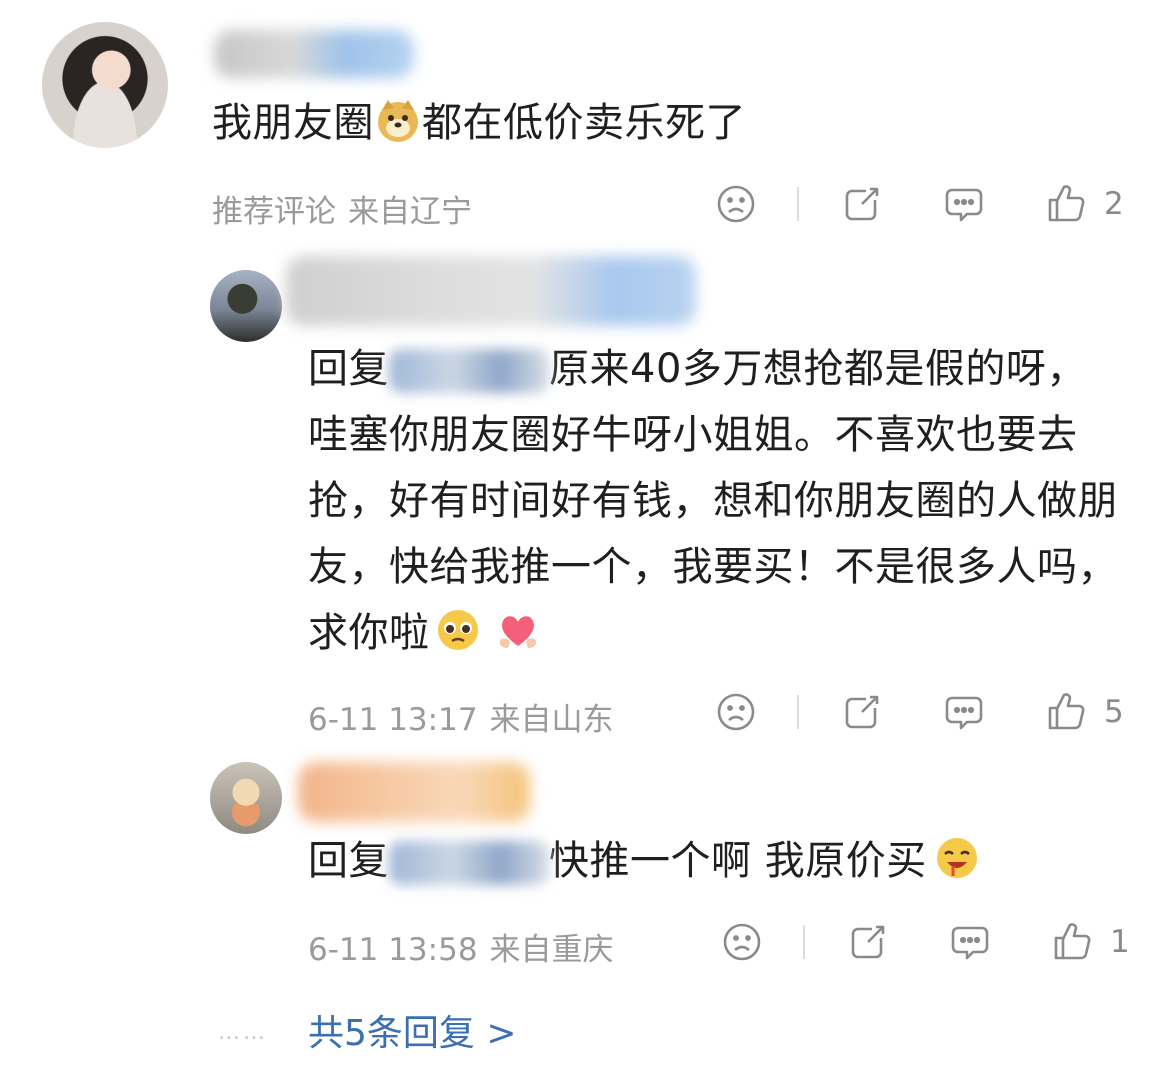  Describe the element at coordinates (1114, 204) in the screenshot. I see `like-count: 2` at that location.